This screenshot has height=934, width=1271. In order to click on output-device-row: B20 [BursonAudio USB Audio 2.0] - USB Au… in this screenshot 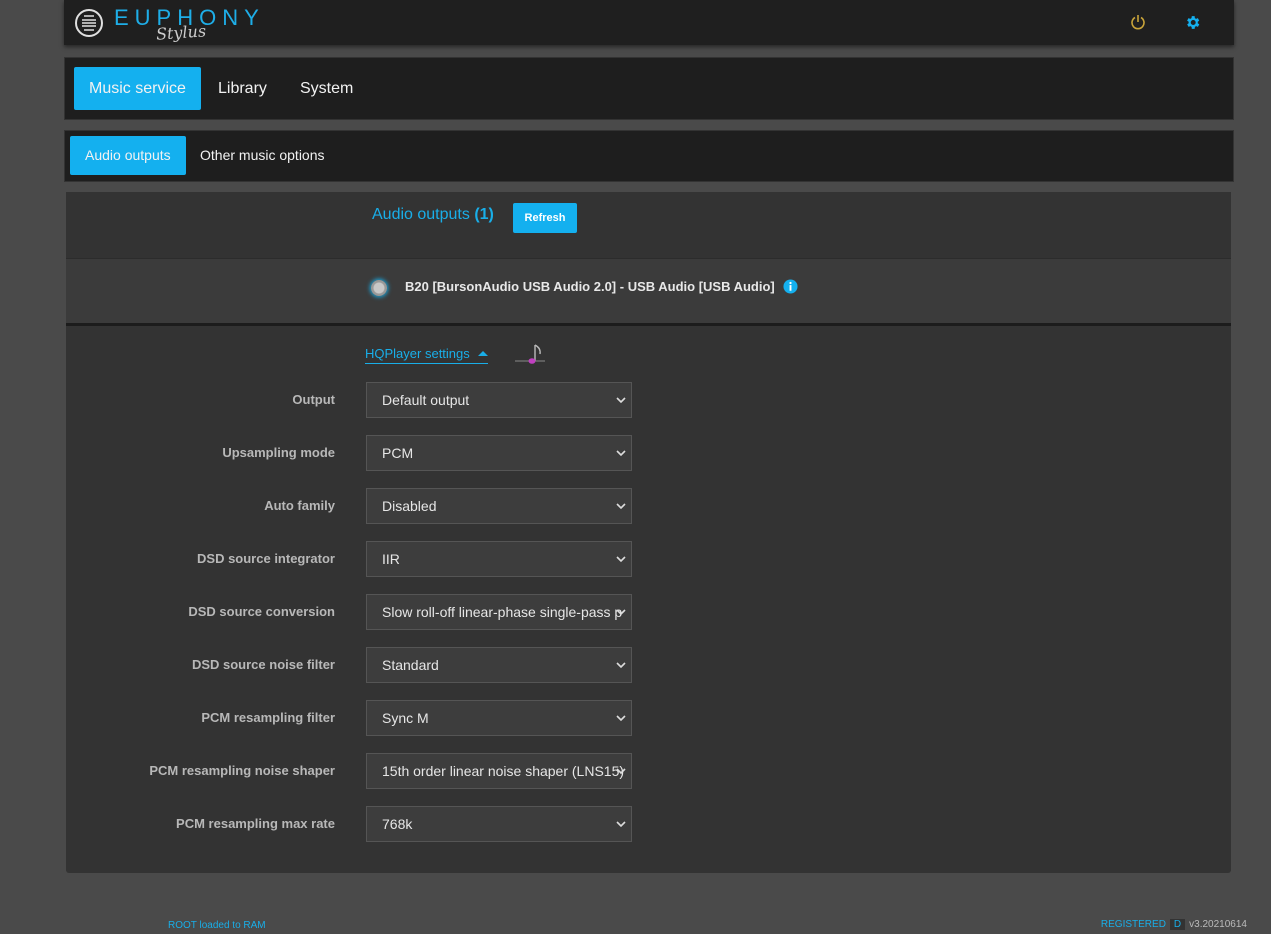, I will do `click(648, 292)`.